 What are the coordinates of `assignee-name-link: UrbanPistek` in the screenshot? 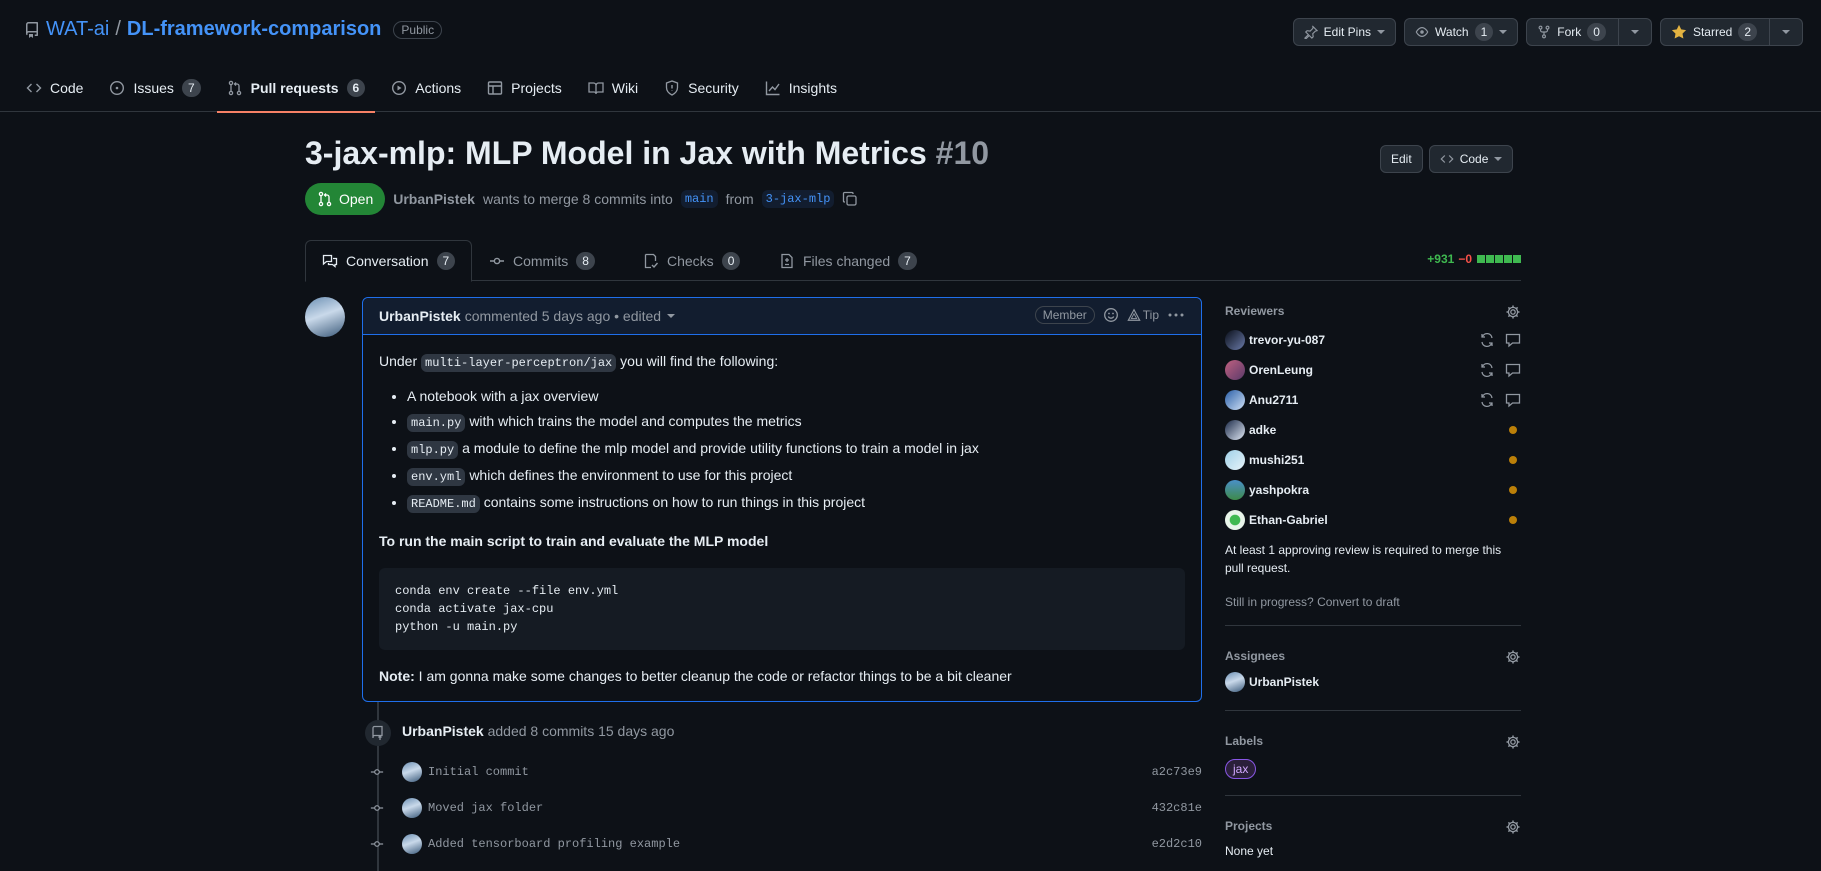 It's located at (1284, 682).